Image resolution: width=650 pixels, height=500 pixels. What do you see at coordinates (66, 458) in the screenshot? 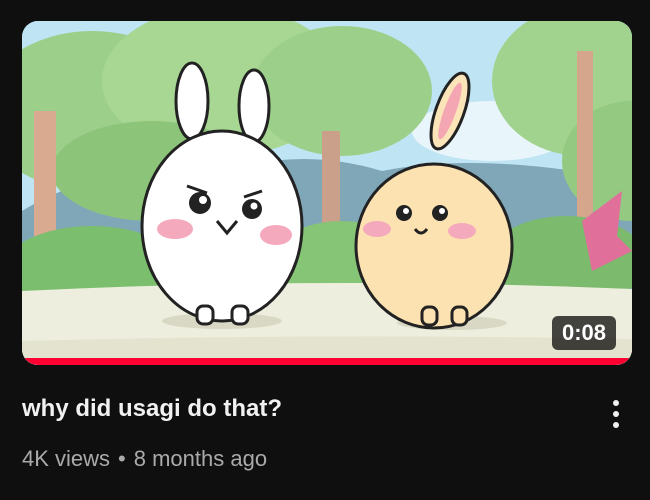
I see `view-count: 4K views` at bounding box center [66, 458].